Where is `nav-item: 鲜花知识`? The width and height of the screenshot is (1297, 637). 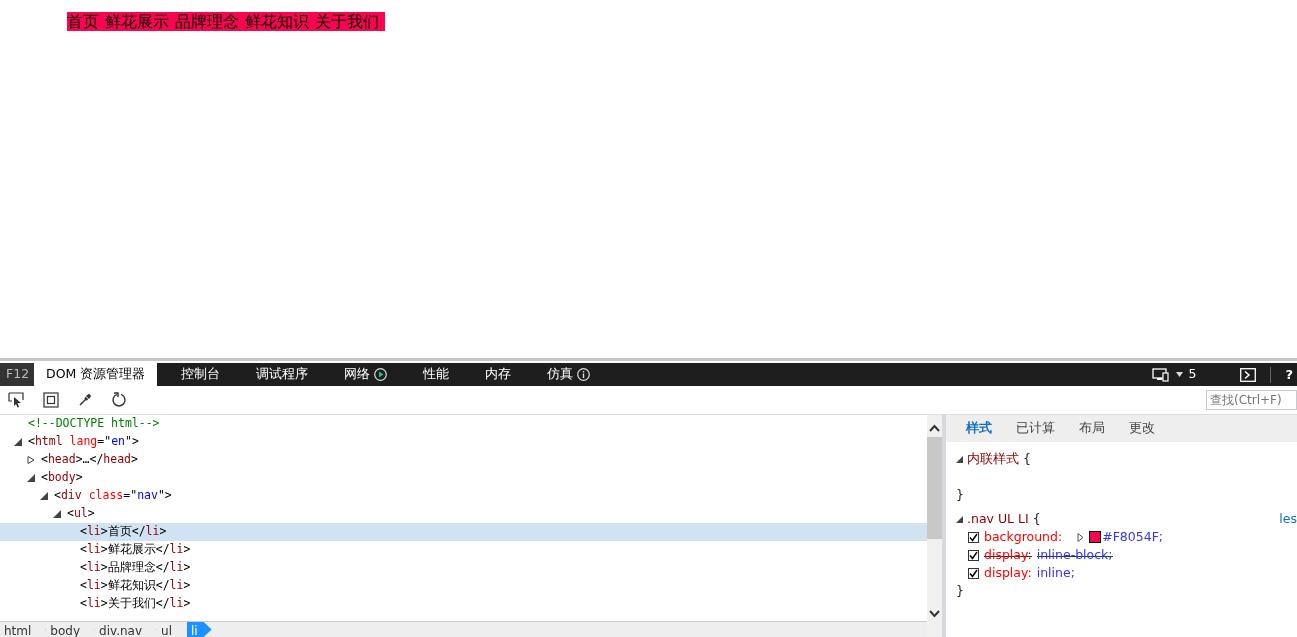
nav-item: 鲜花知识 is located at coordinates (277, 21).